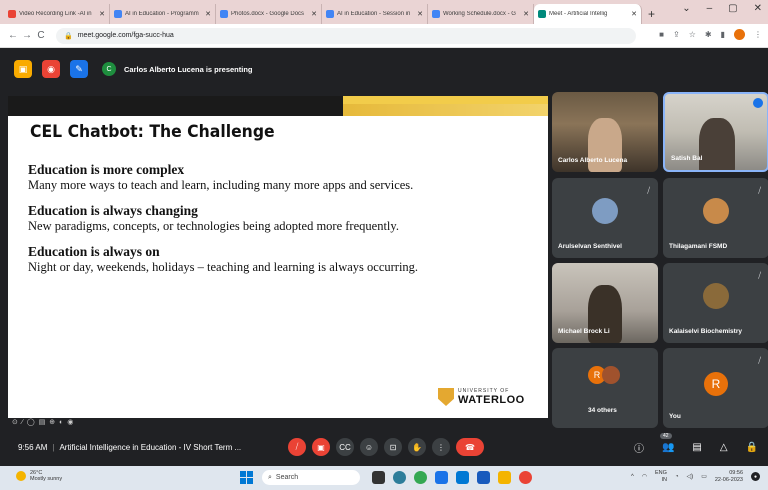 This screenshot has width=768, height=490. Describe the element at coordinates (605, 388) in the screenshot. I see `others-tile: R 34 others` at that location.